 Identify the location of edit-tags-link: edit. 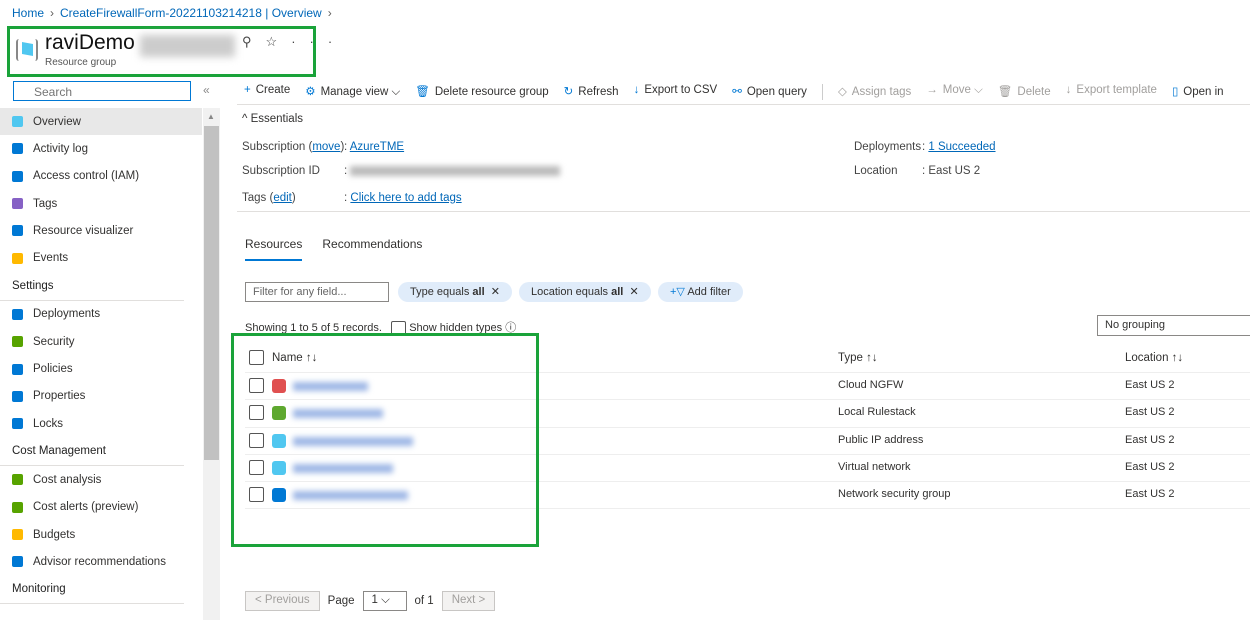
(282, 198).